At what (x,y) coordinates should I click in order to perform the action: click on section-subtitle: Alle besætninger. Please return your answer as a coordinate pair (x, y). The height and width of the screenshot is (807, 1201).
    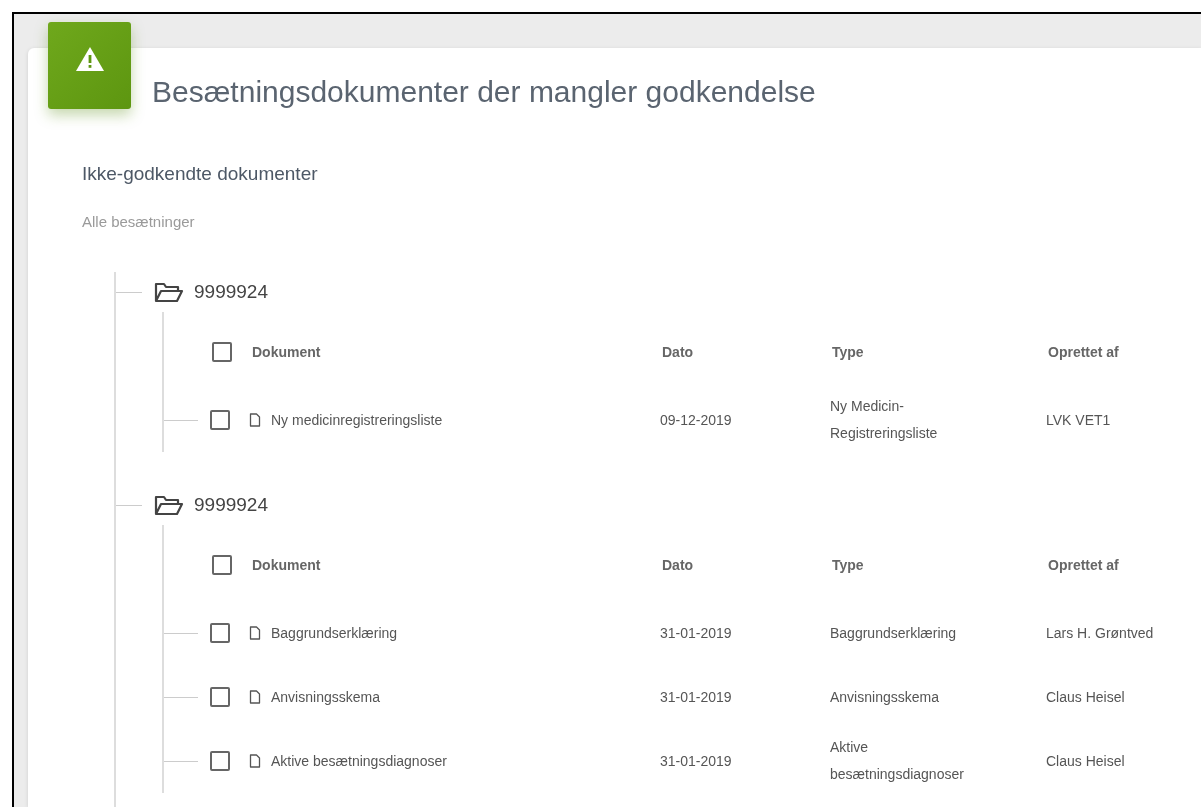
    Looking at the image, I should click on (139, 222).